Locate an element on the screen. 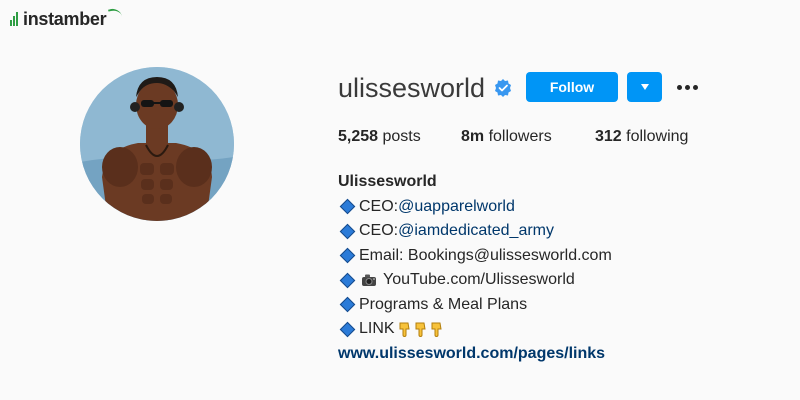  bio-website-link: www.ulissesworld.com/pages/links is located at coordinates (558, 354).